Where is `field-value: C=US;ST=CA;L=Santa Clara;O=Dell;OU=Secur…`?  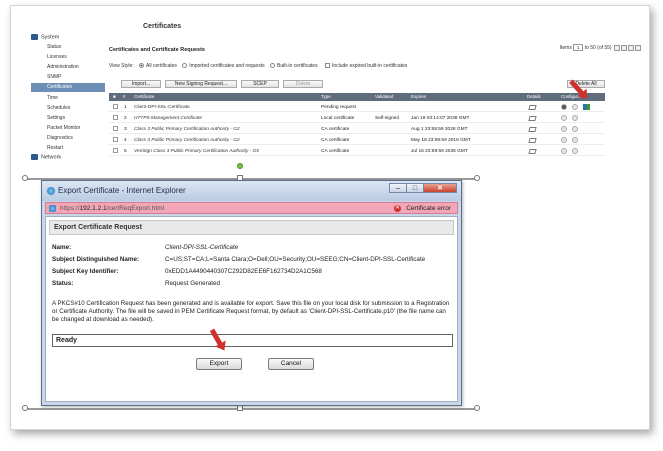
field-value: C=US;ST=CA;L=Santa Clara;O=Dell;OU=Secur… is located at coordinates (295, 259).